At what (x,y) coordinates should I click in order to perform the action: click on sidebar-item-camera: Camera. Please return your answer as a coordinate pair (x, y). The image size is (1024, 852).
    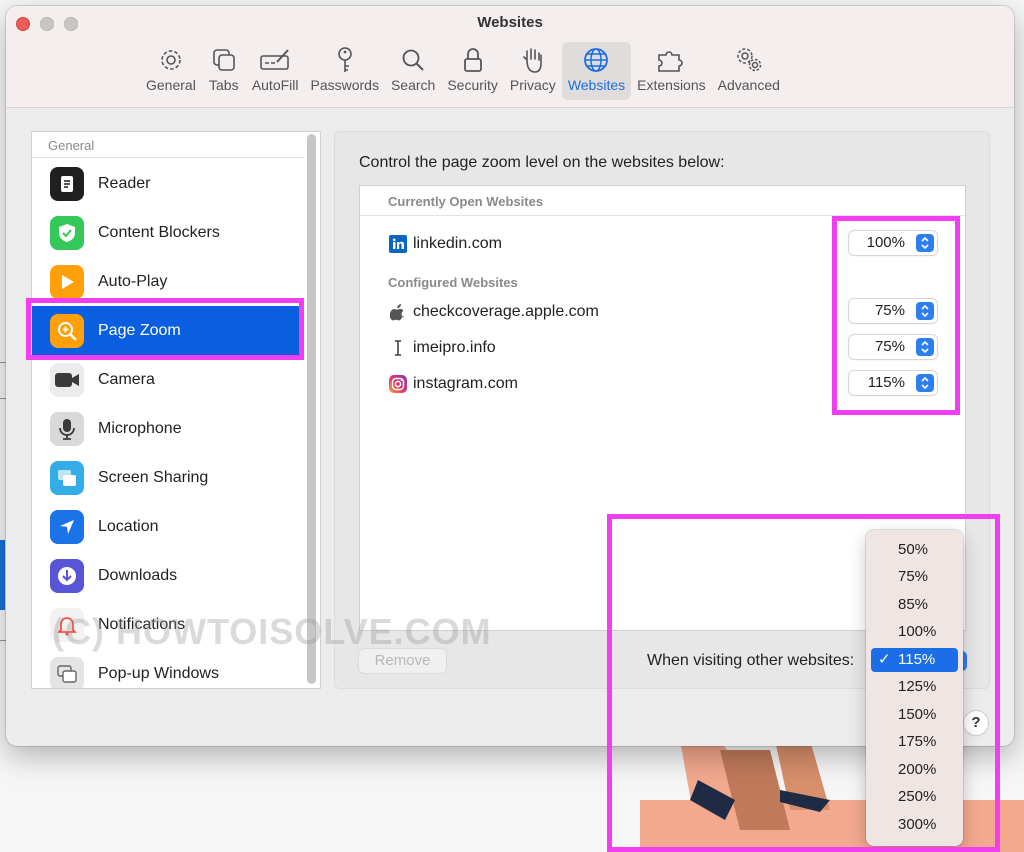
    Looking at the image, I should click on (168, 379).